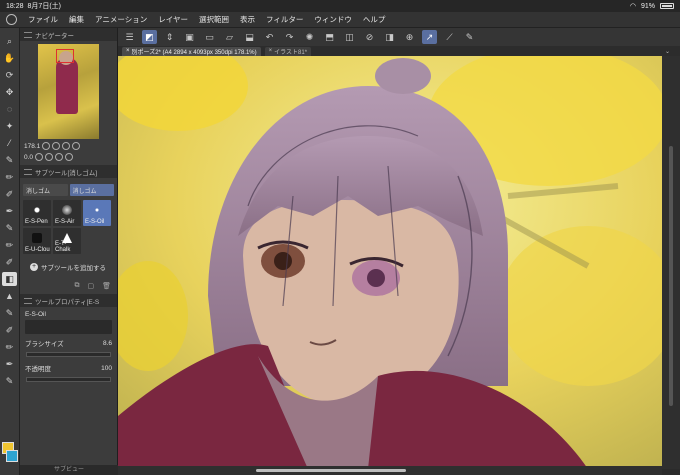  Describe the element at coordinates (106, 368) in the screenshot. I see `opacity-value: 100` at that location.